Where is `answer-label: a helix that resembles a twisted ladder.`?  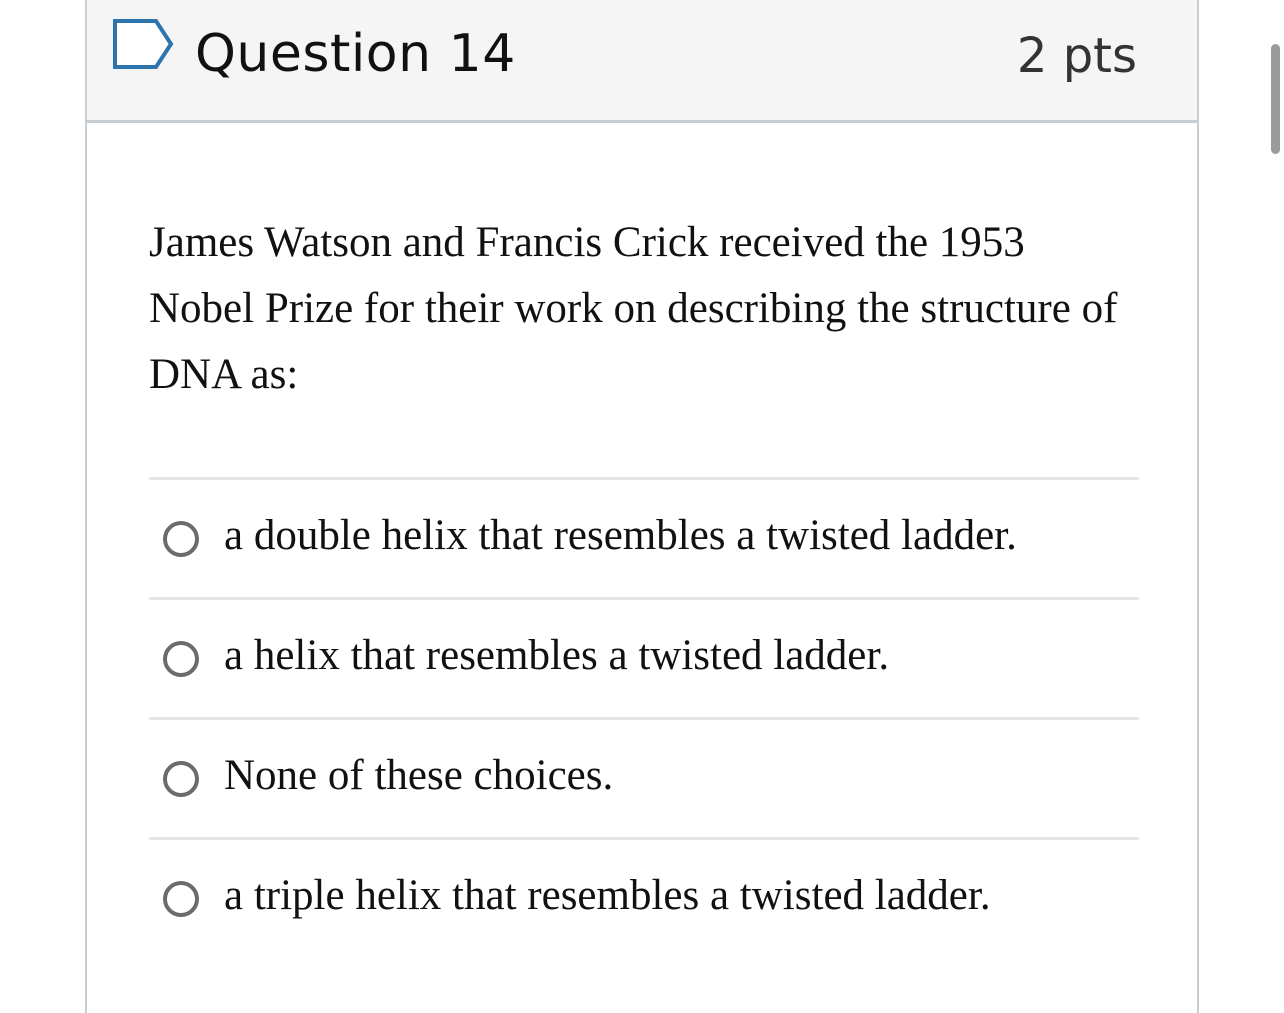
answer-label: a helix that resembles a twisted ladder. is located at coordinates (556, 656).